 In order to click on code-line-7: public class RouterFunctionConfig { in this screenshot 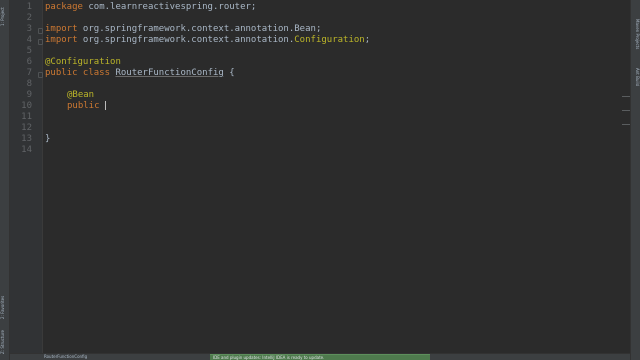, I will do `click(140, 73)`.